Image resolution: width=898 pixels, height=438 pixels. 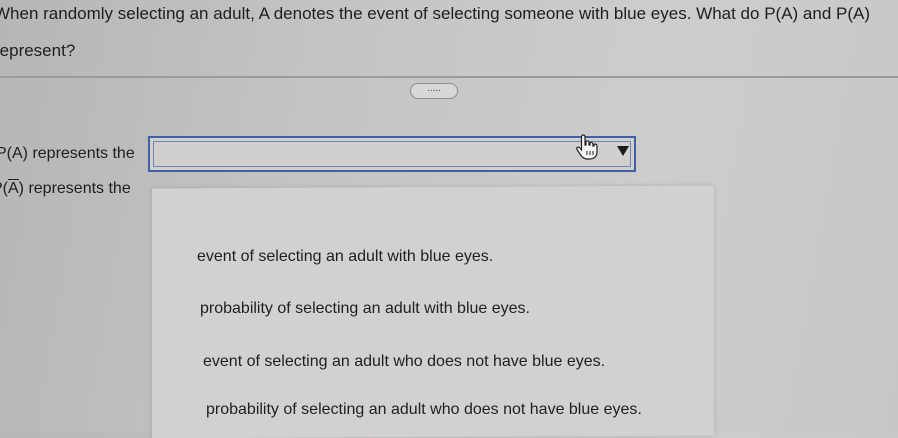 What do you see at coordinates (4, 188) in the screenshot?
I see `row2-prefix: P(` at bounding box center [4, 188].